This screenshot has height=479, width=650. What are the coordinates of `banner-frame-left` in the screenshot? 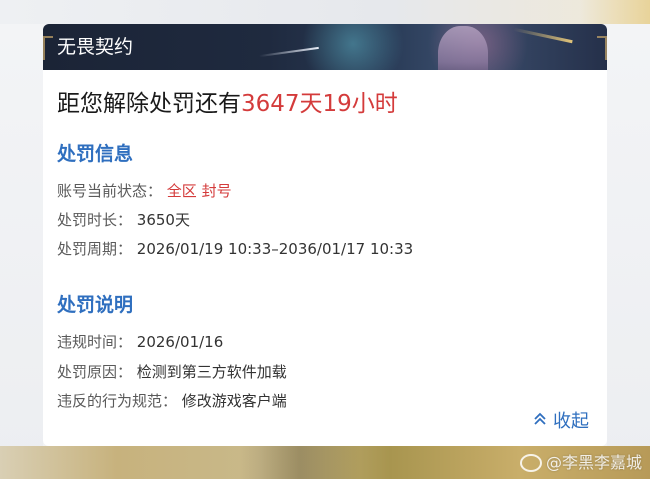 It's located at (48, 48).